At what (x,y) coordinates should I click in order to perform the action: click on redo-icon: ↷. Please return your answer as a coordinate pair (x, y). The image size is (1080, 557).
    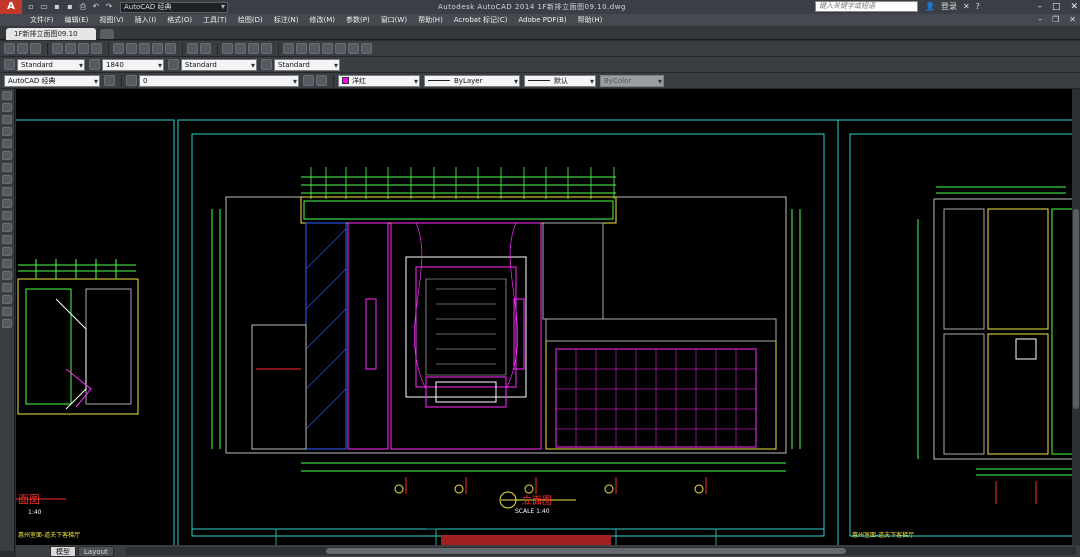
    Looking at the image, I should click on (109, 7).